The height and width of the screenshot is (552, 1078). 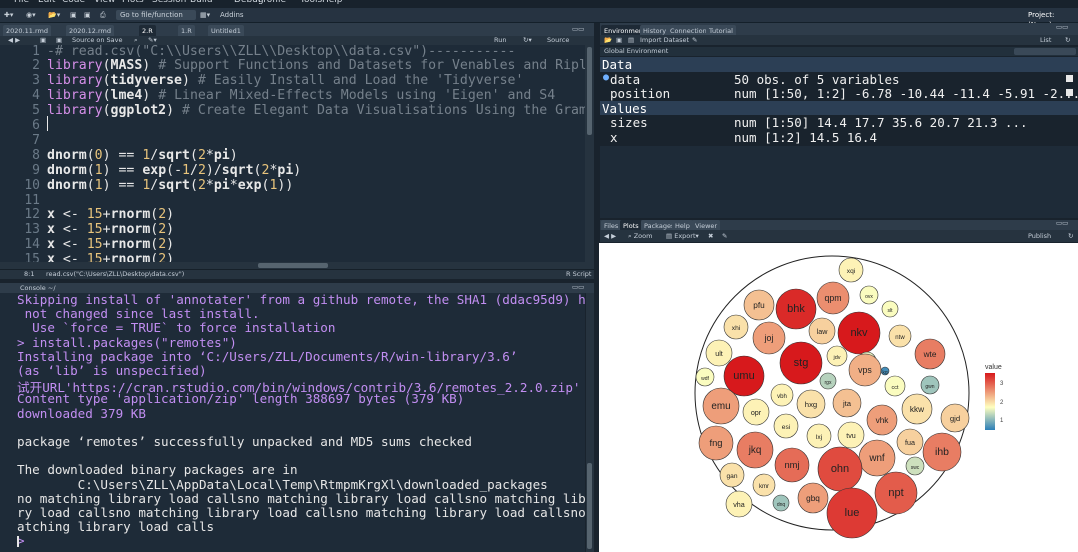 I want to click on editor-hscrollbar, so click(x=292, y=265).